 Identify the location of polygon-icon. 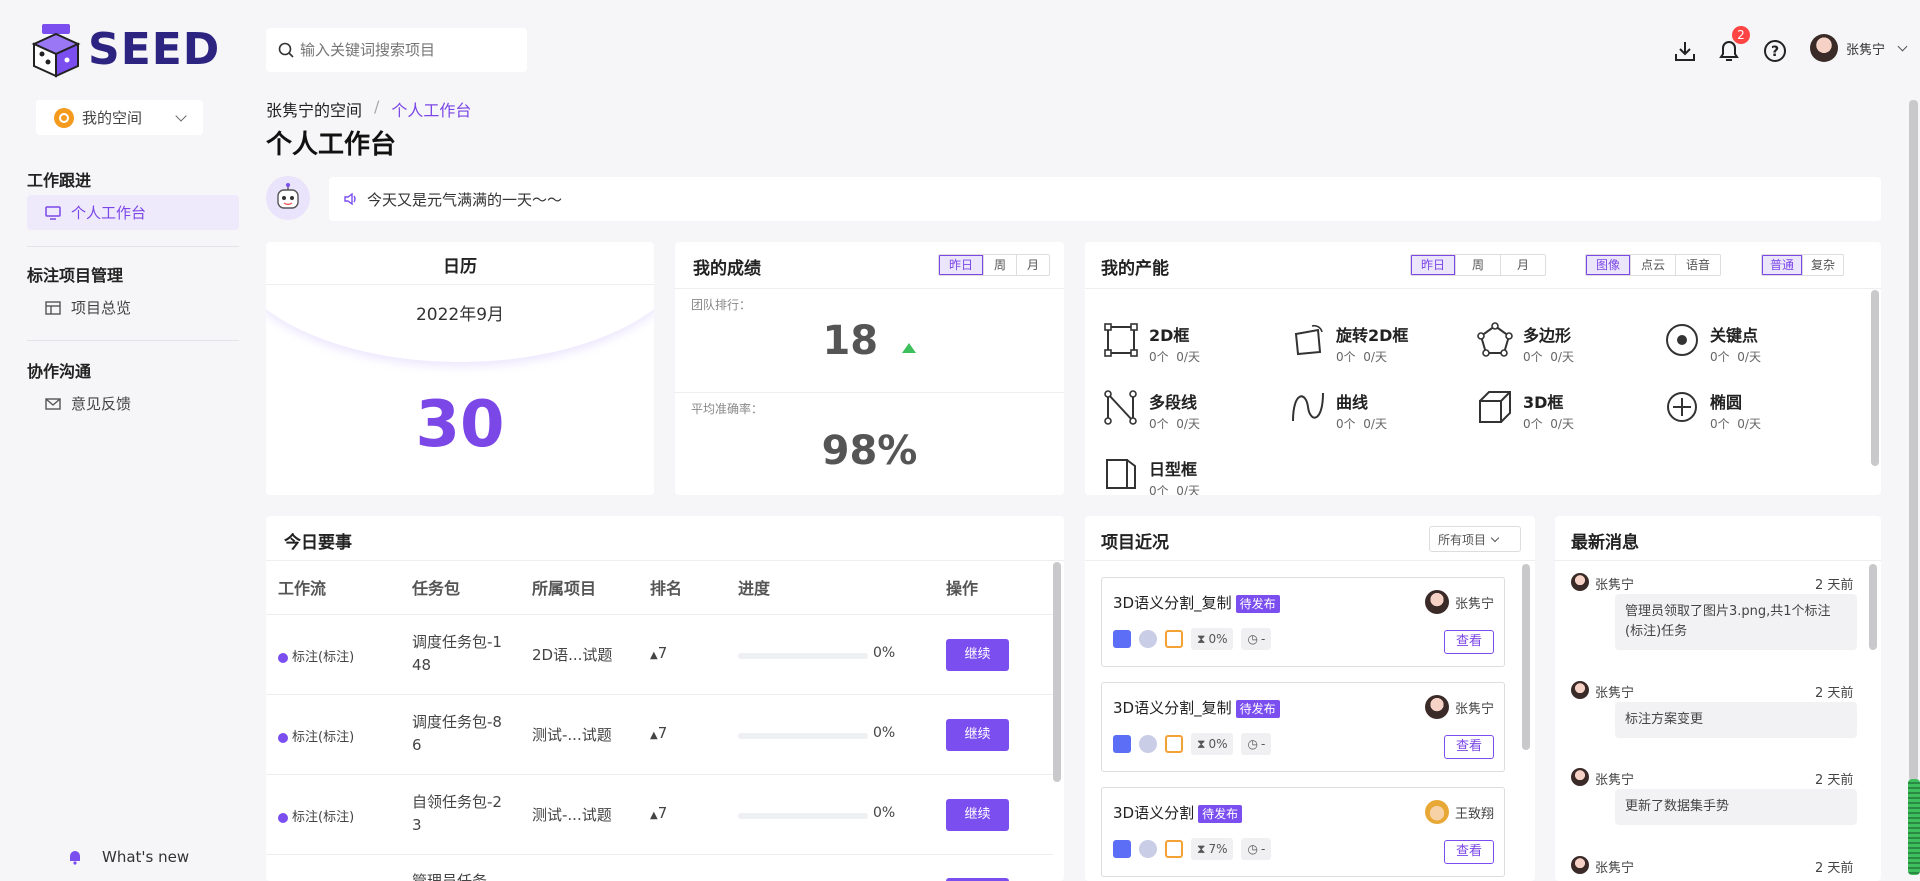
(1495, 339).